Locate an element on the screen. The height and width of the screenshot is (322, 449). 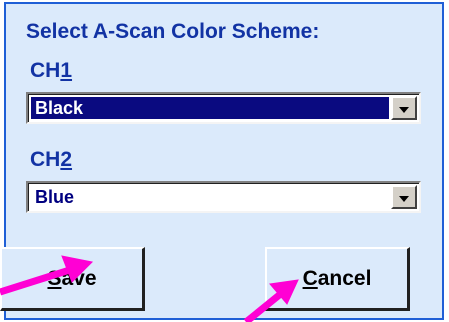
annotation-arrow-head is located at coordinates (77, 269).